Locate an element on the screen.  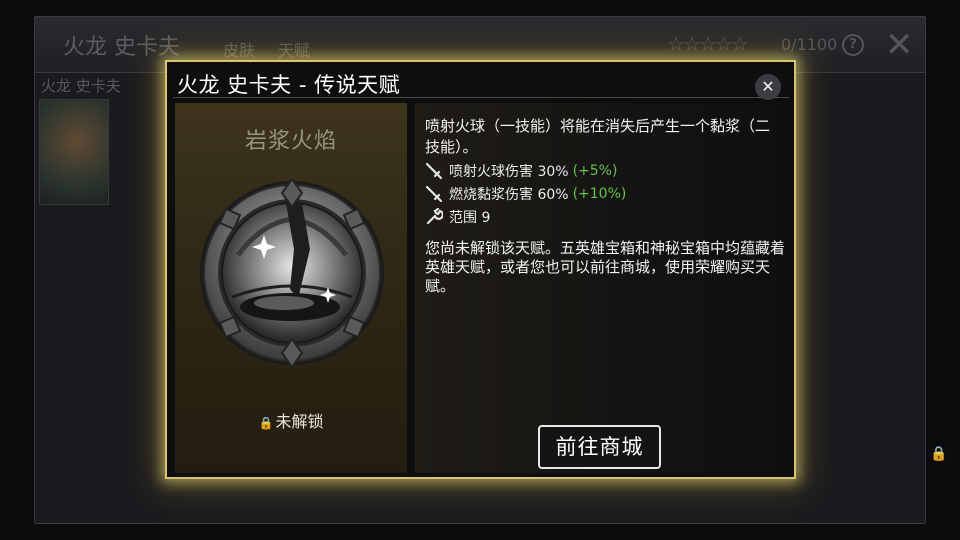
talent-count: 0/1100 is located at coordinates (809, 44).